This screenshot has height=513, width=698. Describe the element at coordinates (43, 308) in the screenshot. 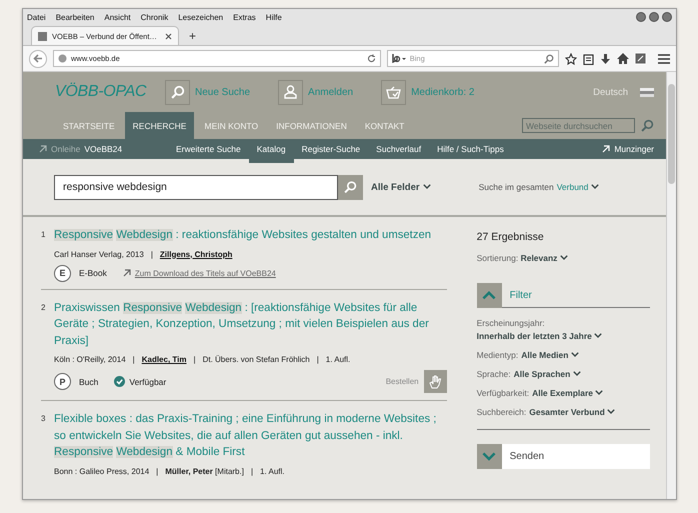

I see `result-number: 2` at that location.